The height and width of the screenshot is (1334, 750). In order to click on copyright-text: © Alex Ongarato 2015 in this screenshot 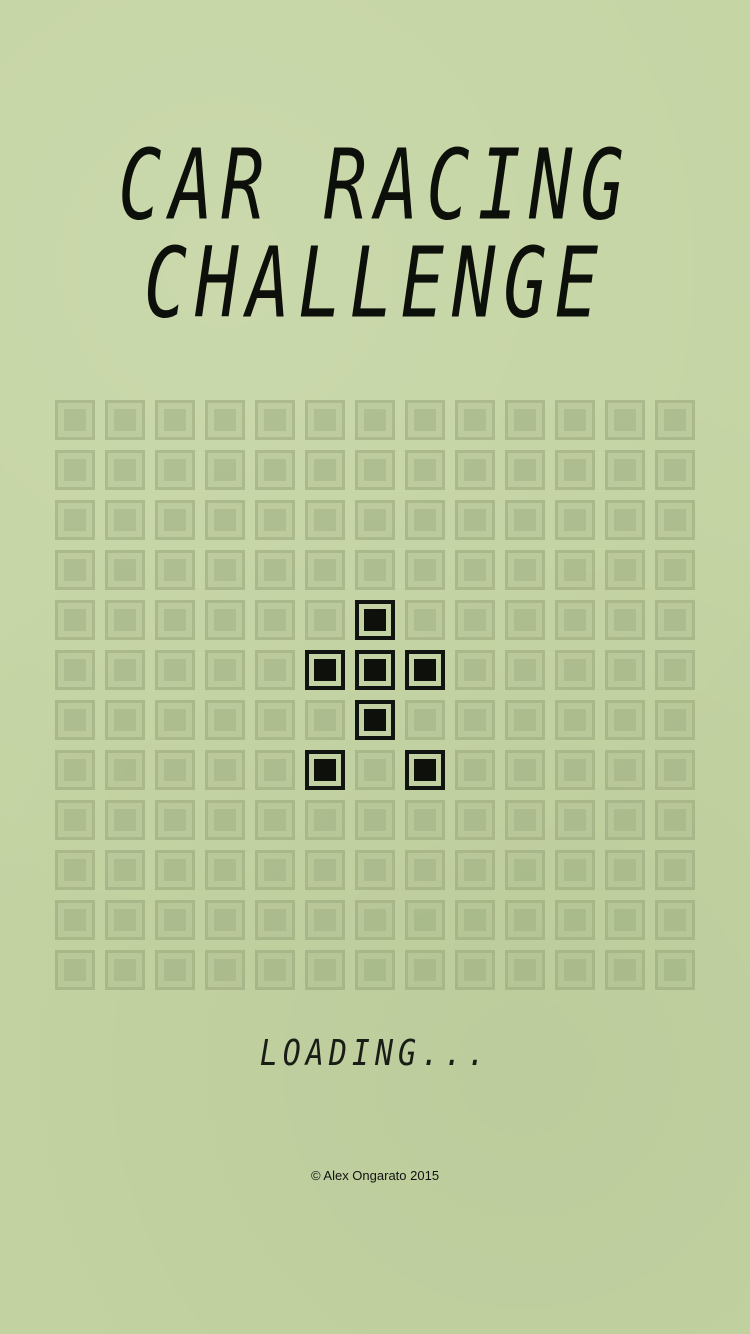, I will do `click(375, 1175)`.